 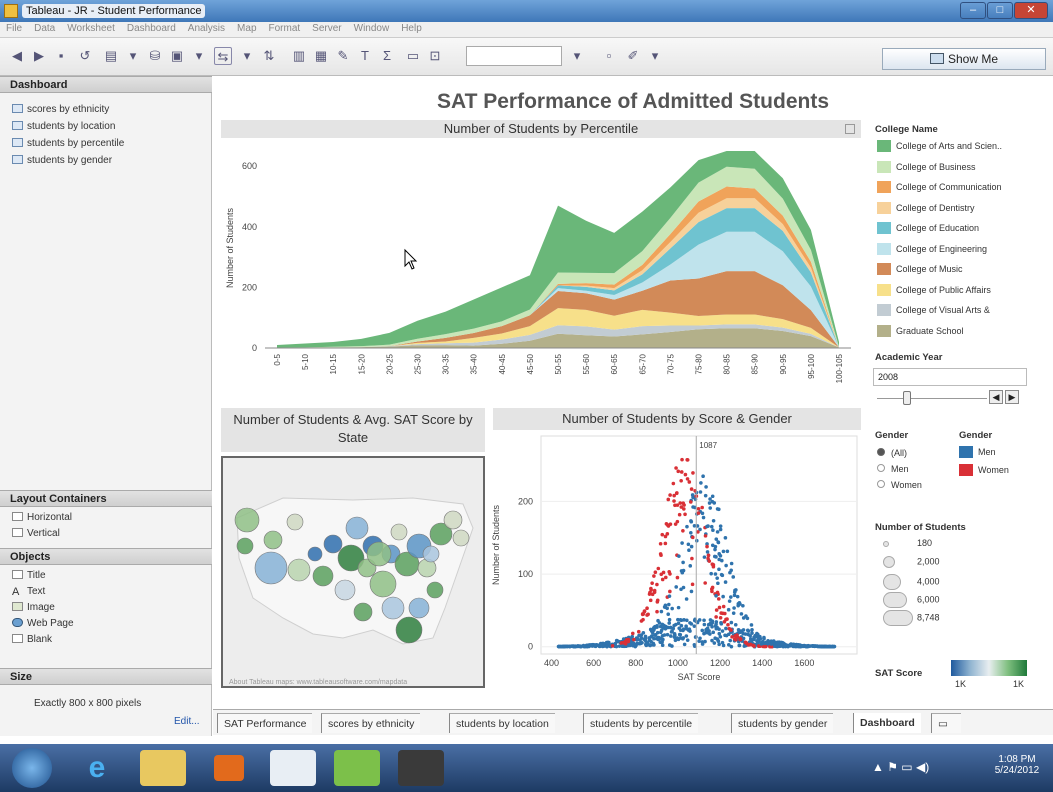 What do you see at coordinates (155, 56) in the screenshot?
I see `connect-data-icon: ⛁` at bounding box center [155, 56].